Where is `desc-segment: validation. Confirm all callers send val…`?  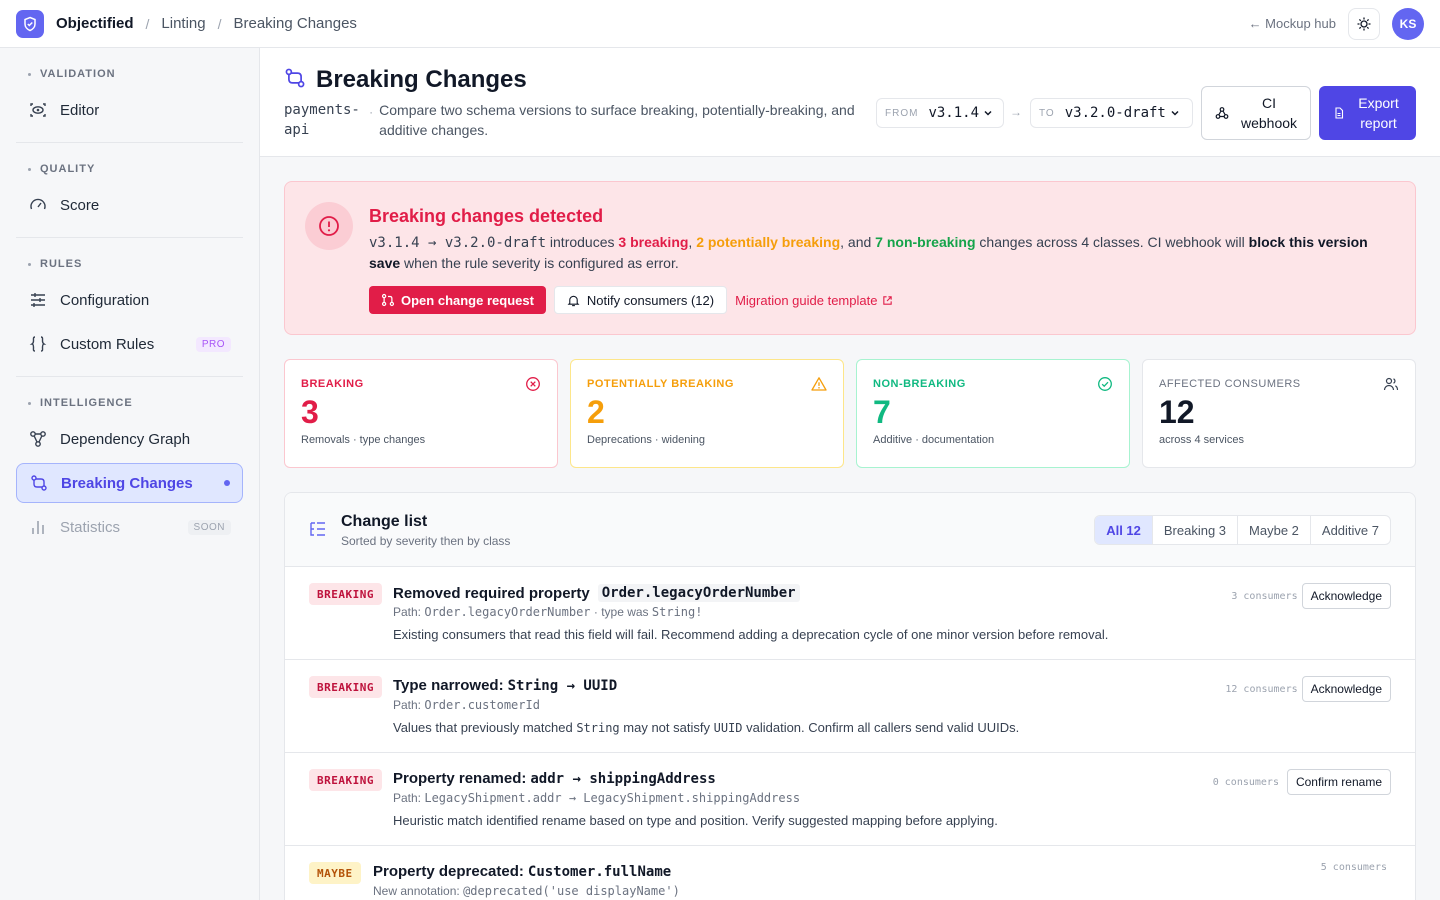 desc-segment: validation. Confirm all callers send val… is located at coordinates (881, 727).